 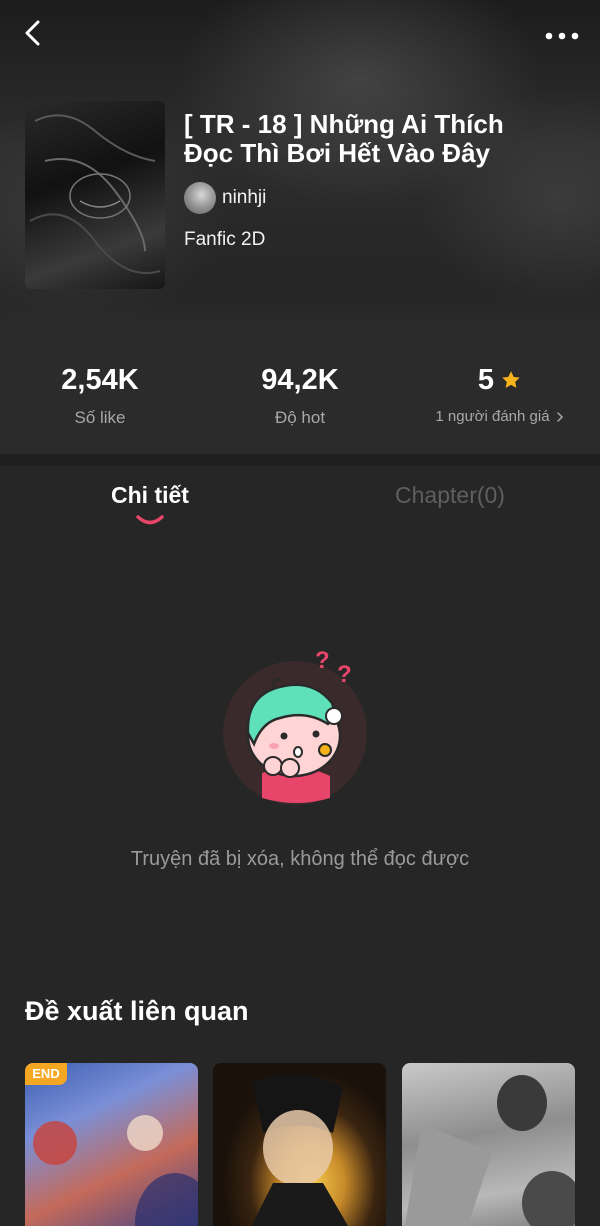 I want to click on section-divider, so click(x=300, y=460).